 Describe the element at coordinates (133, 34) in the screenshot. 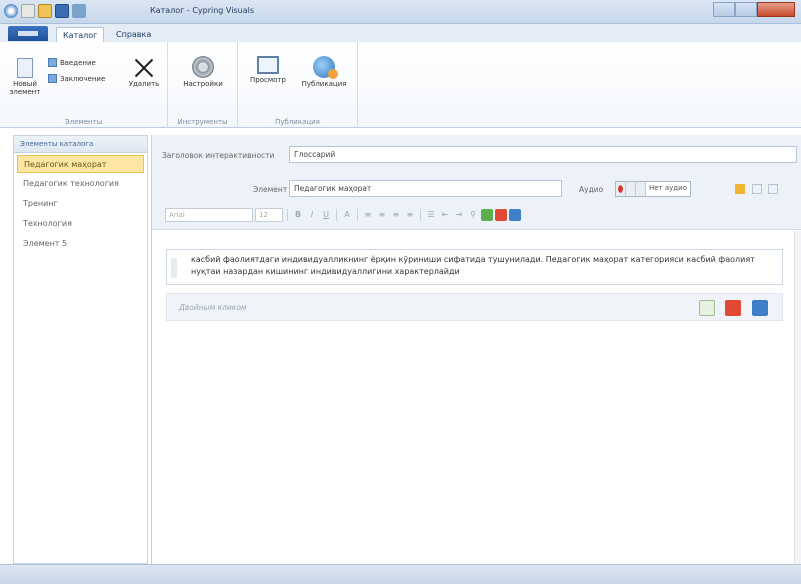

I see `tab-help: Справка` at that location.